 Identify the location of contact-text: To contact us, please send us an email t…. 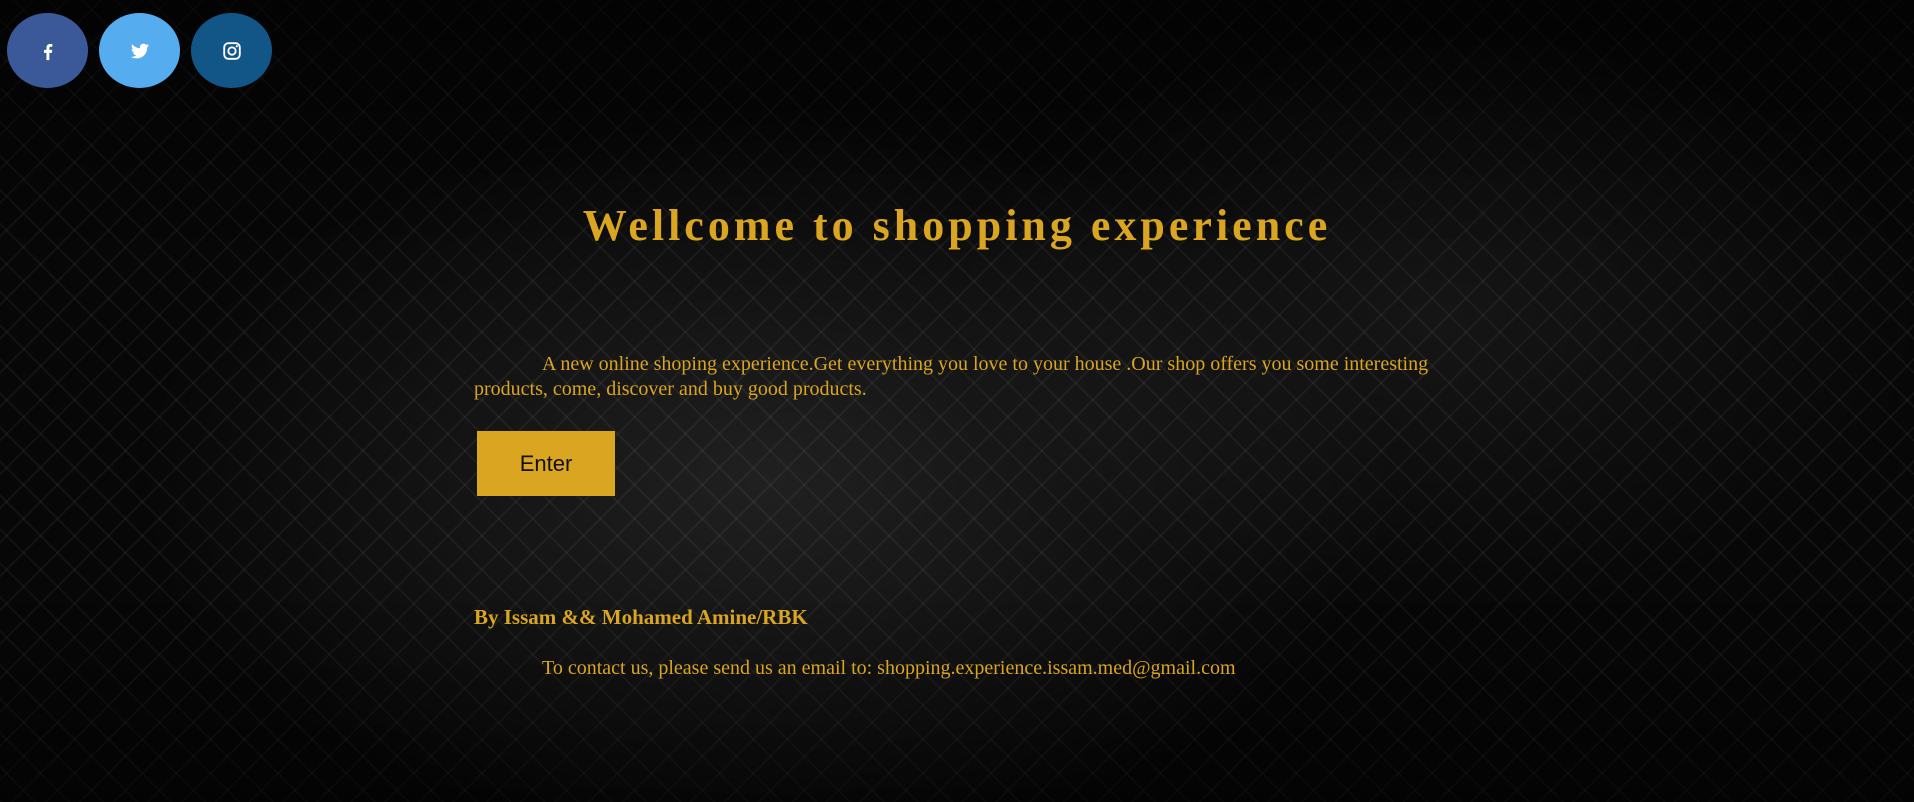
(889, 668).